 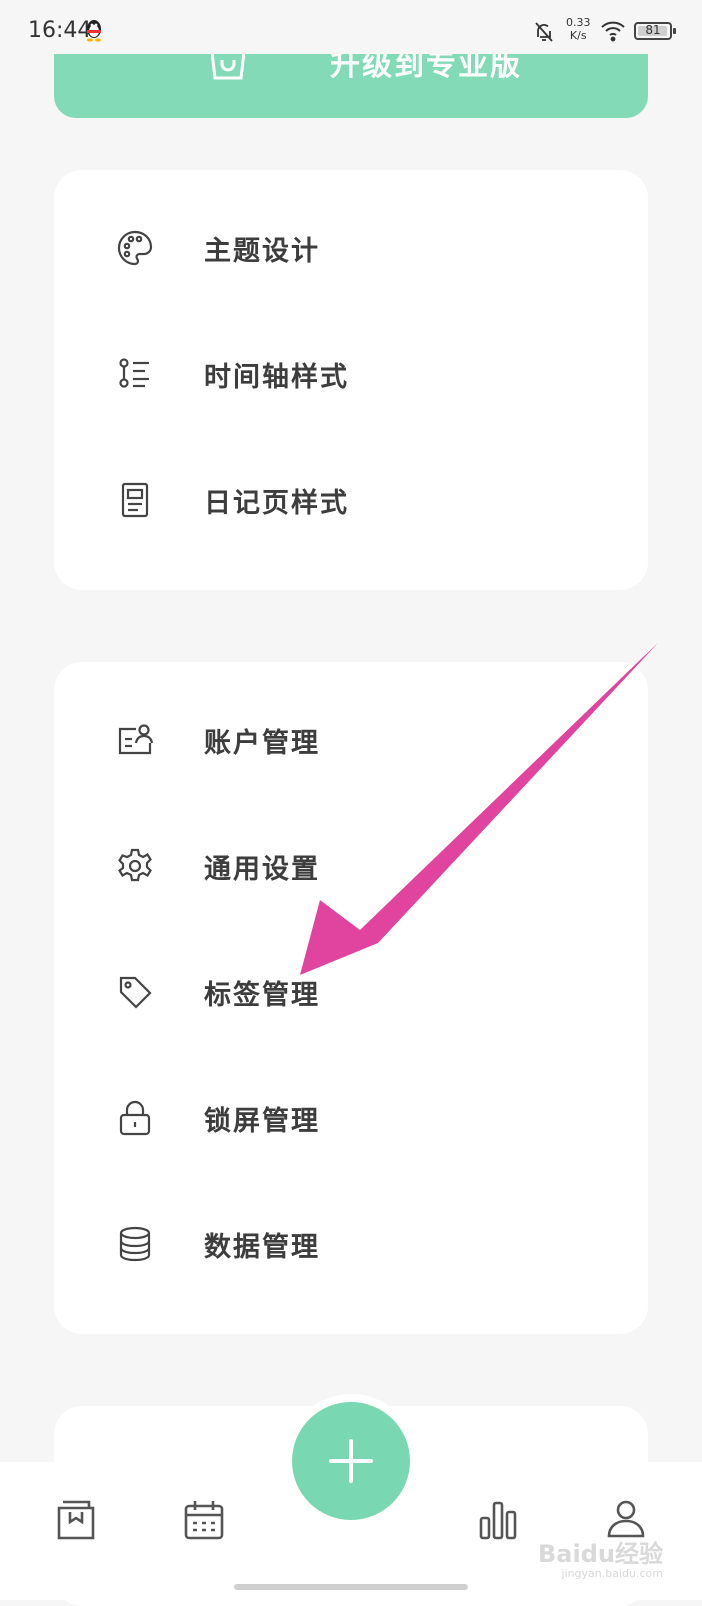 I want to click on account-card-icon, so click(x=136, y=739).